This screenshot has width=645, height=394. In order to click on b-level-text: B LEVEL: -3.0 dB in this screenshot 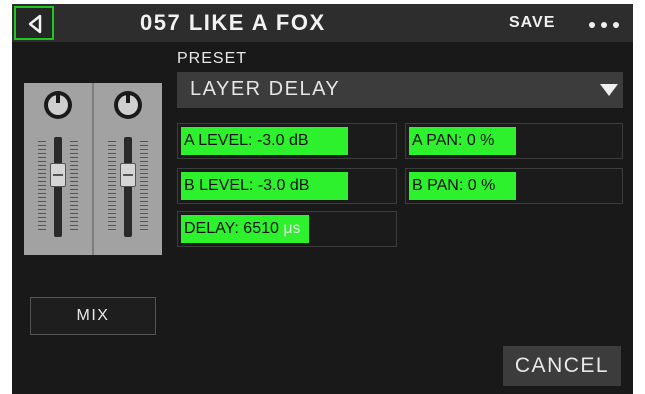, I will do `click(247, 185)`.